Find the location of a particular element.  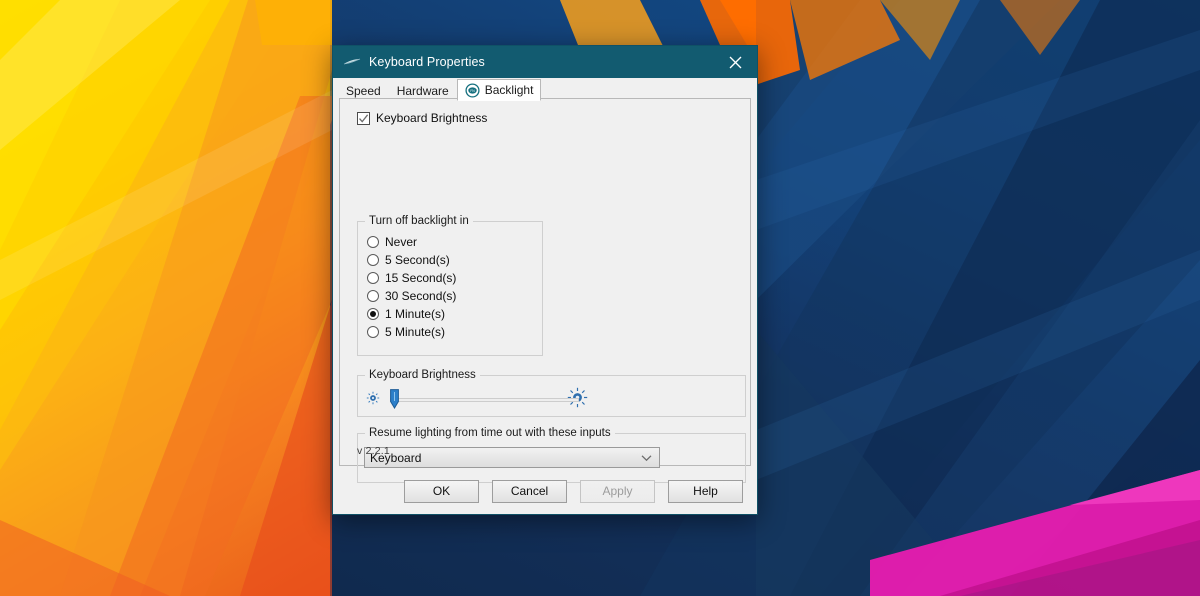

apply-button: Apply is located at coordinates (617, 491).